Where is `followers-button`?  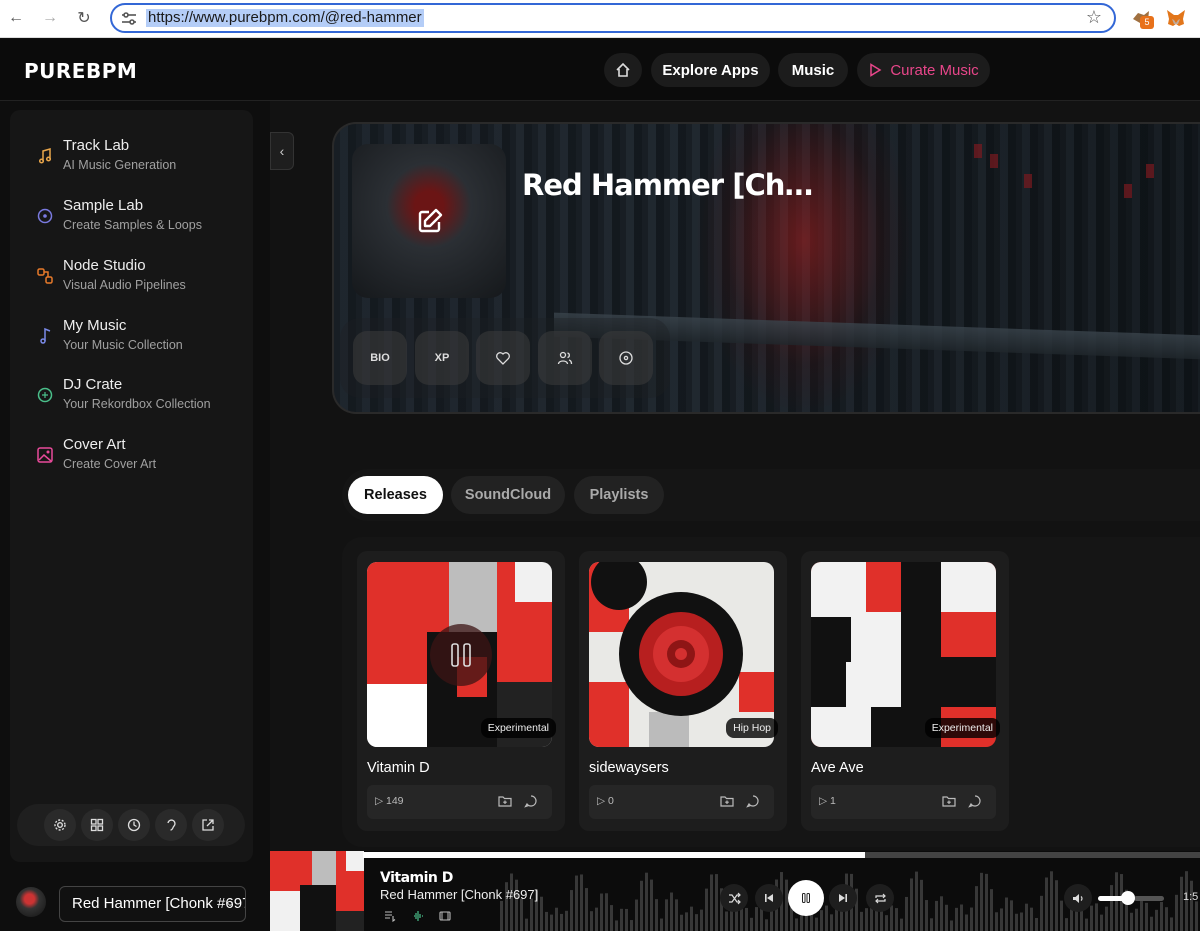 followers-button is located at coordinates (565, 358).